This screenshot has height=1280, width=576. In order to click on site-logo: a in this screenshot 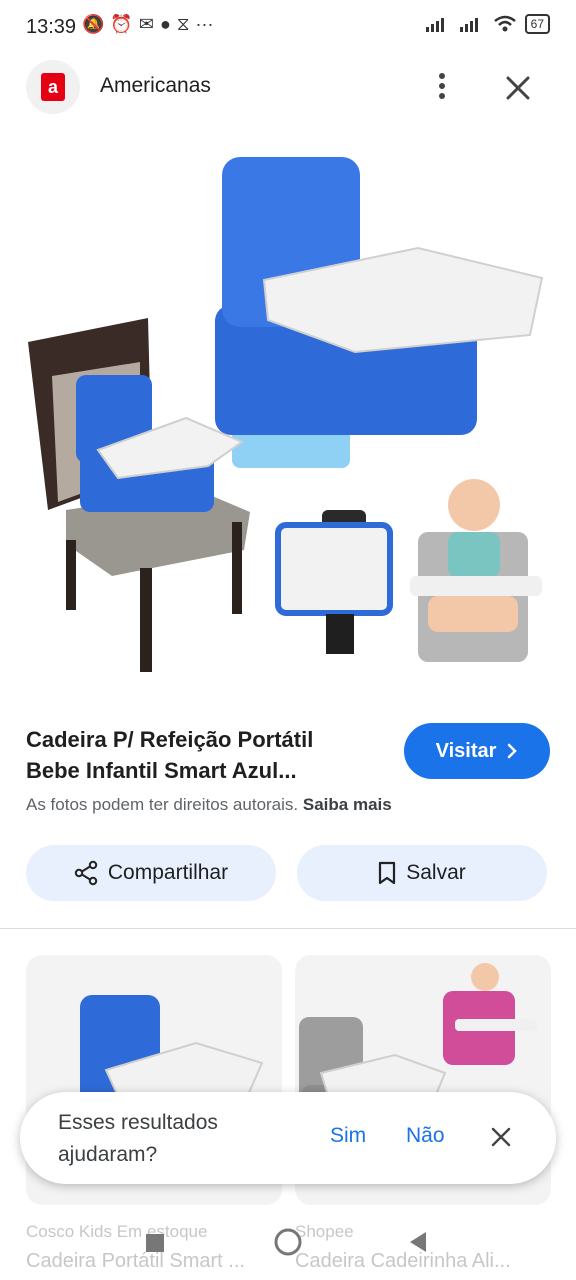, I will do `click(53, 87)`.